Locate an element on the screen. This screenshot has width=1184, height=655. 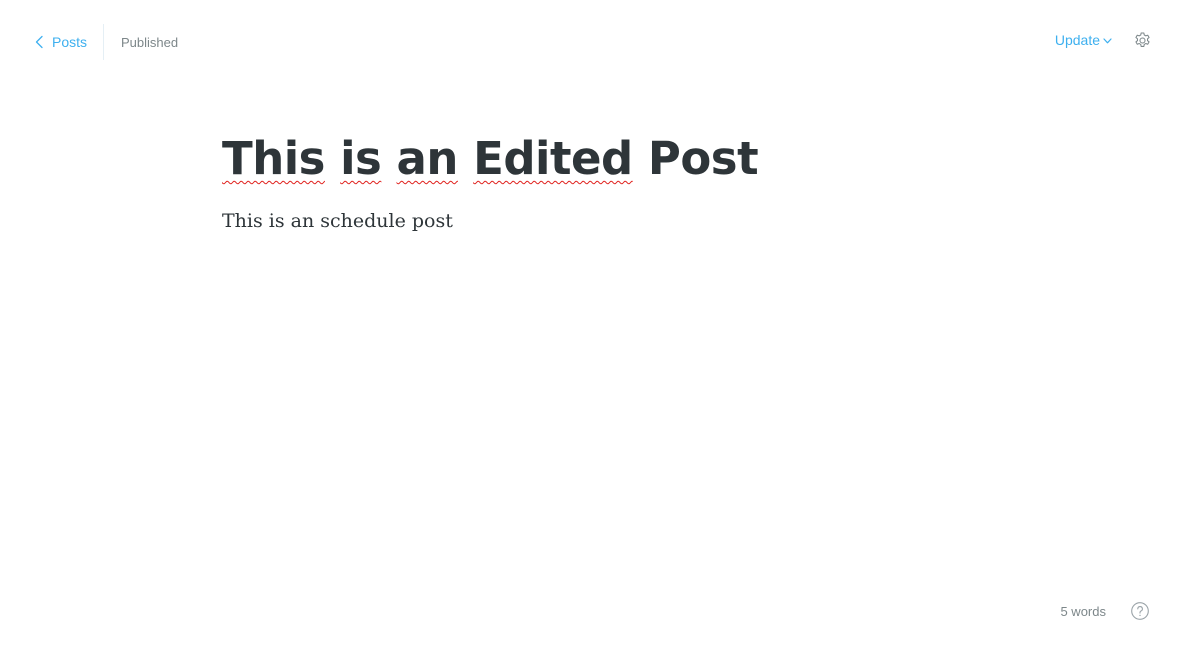
chevron-down-icon is located at coordinates (1107, 41).